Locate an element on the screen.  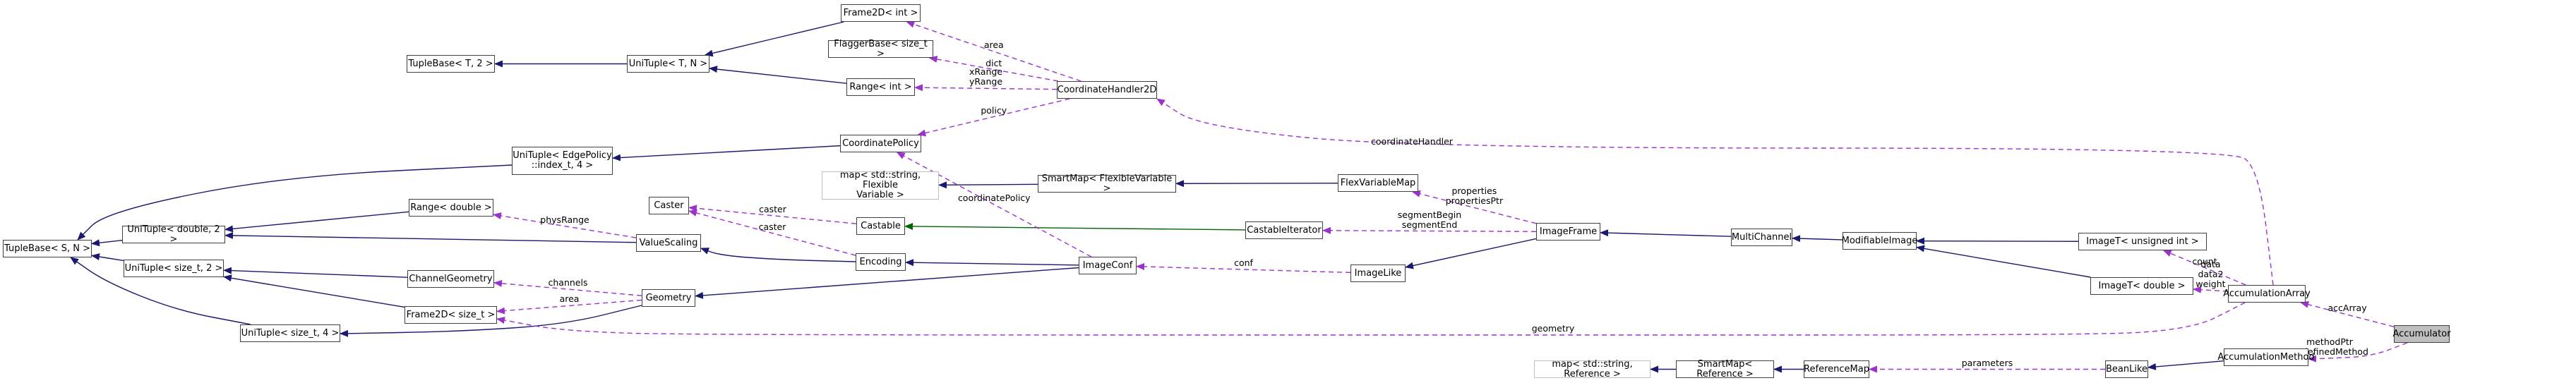
usage-edge-imageframe-to-castableiterator is located at coordinates (1429, 230).